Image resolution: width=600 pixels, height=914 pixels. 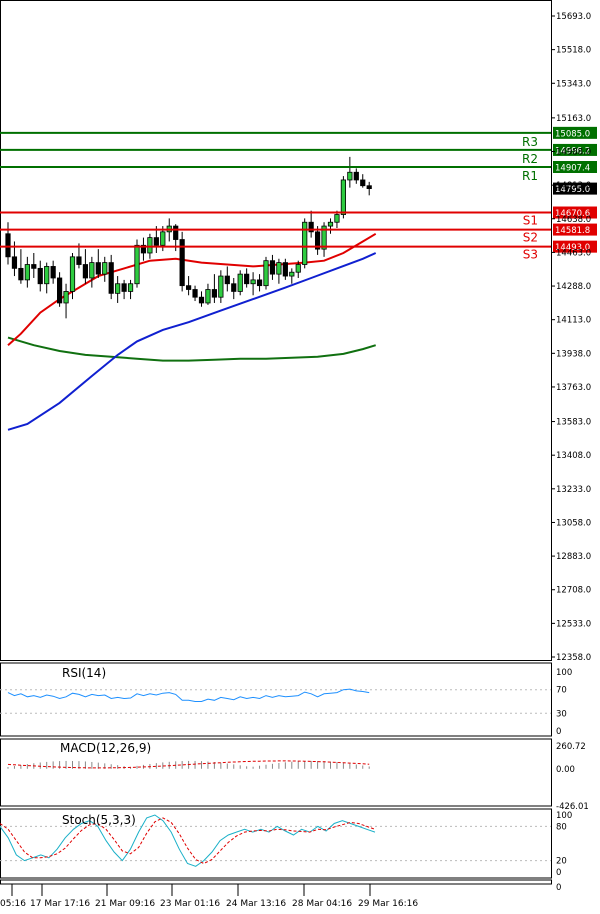 I want to click on level-name-r2: R2, so click(x=530, y=159).